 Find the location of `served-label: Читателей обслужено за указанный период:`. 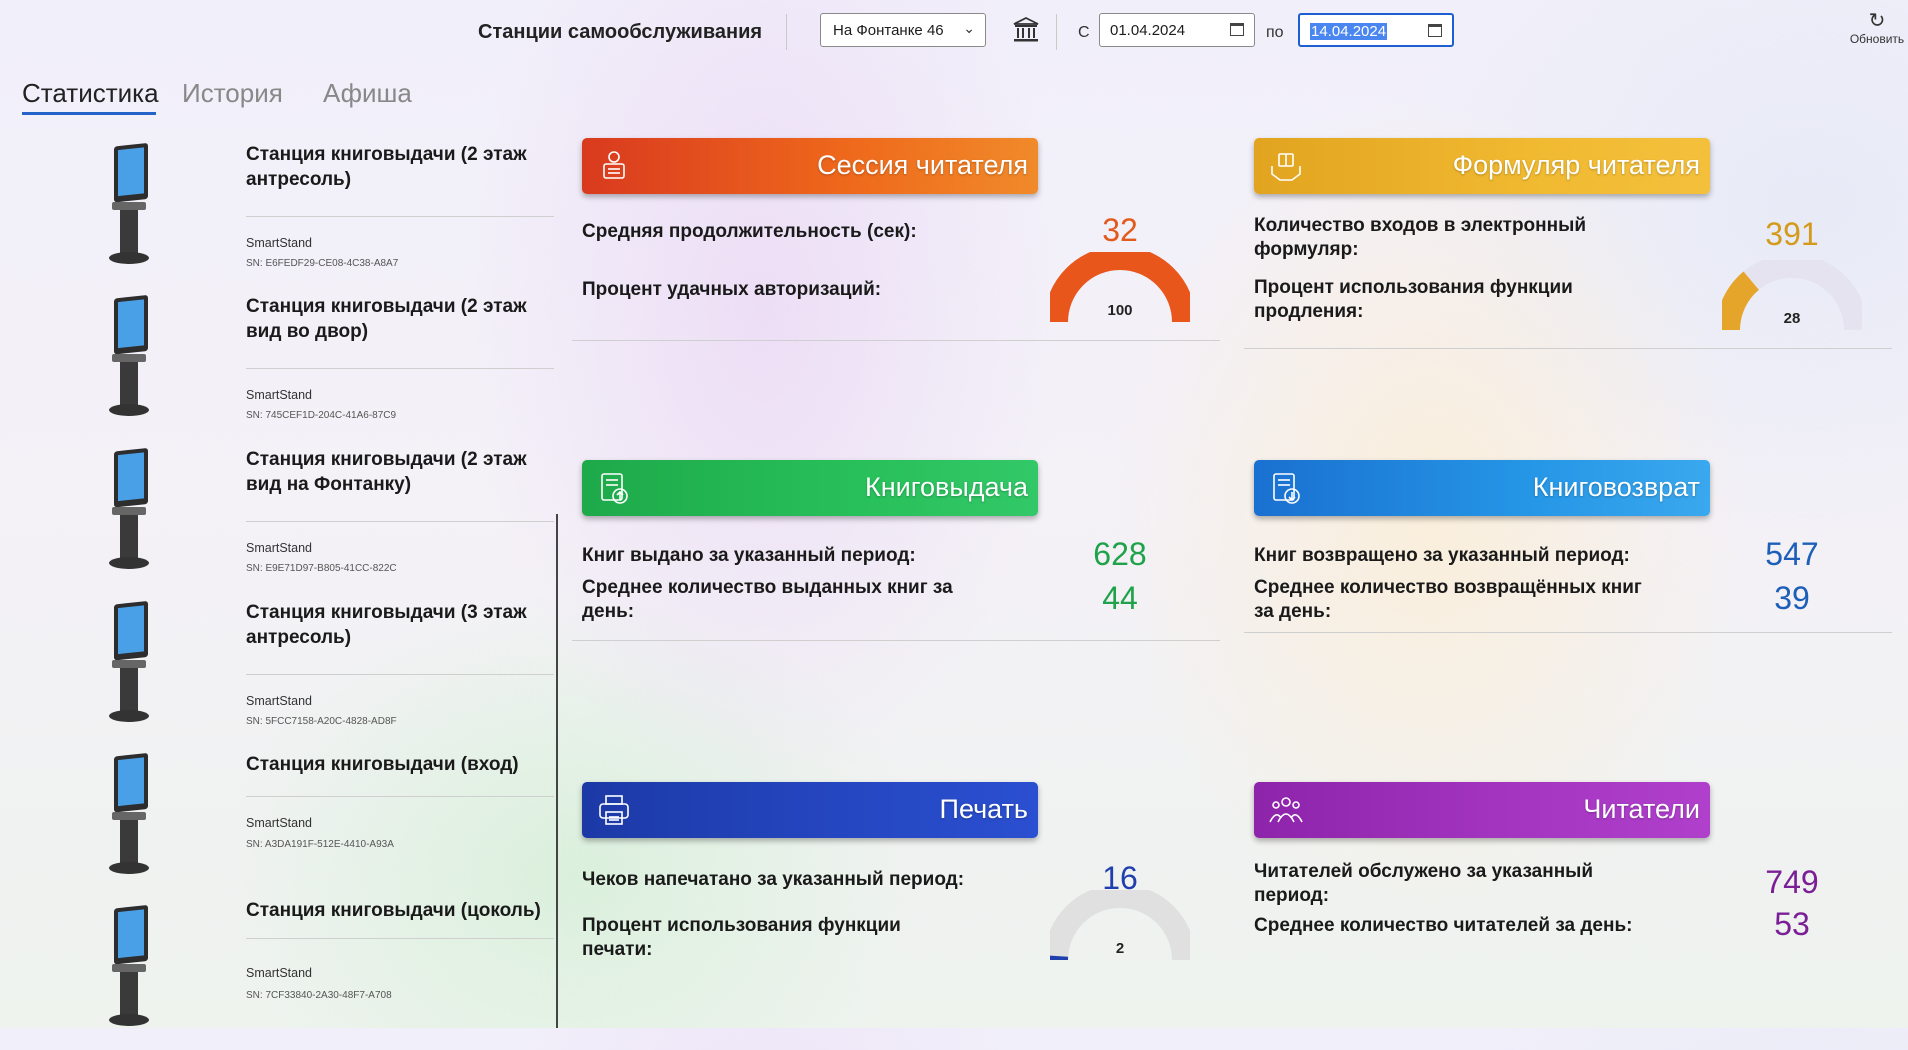

served-label: Читателей обслужено за указанный период: is located at coordinates (1449, 884).